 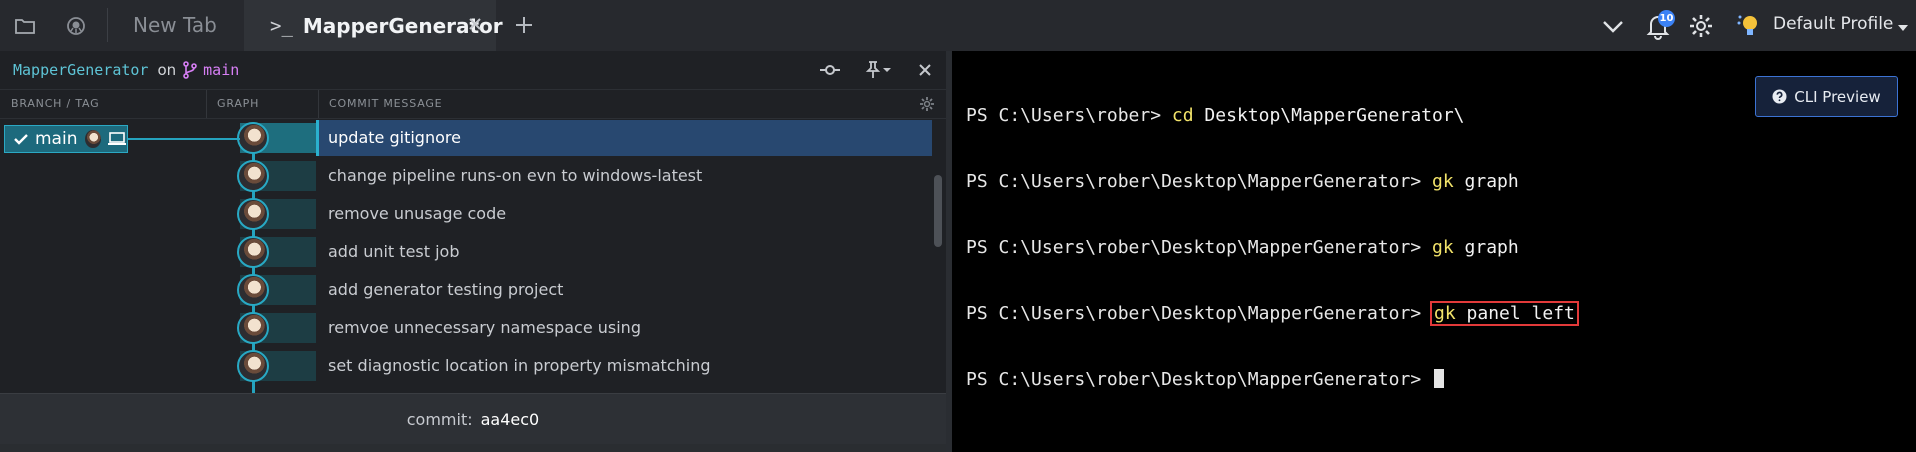 I want to click on table-row: add generator testing project, so click(x=466, y=290).